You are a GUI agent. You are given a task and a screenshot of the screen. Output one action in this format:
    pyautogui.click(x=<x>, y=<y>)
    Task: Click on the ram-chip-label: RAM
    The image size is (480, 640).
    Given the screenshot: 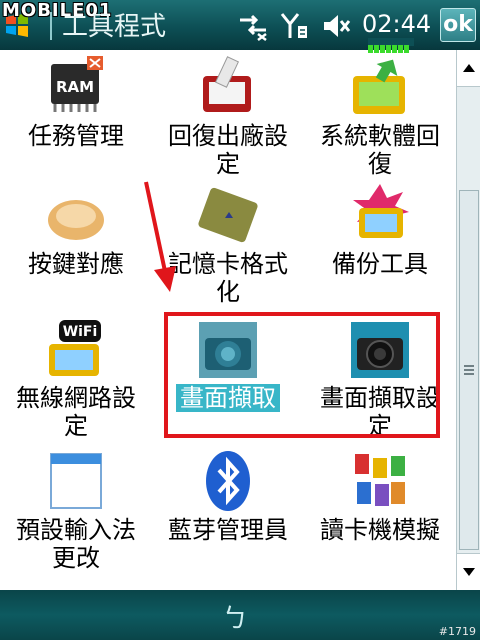 What is the action you would take?
    pyautogui.click(x=75, y=87)
    